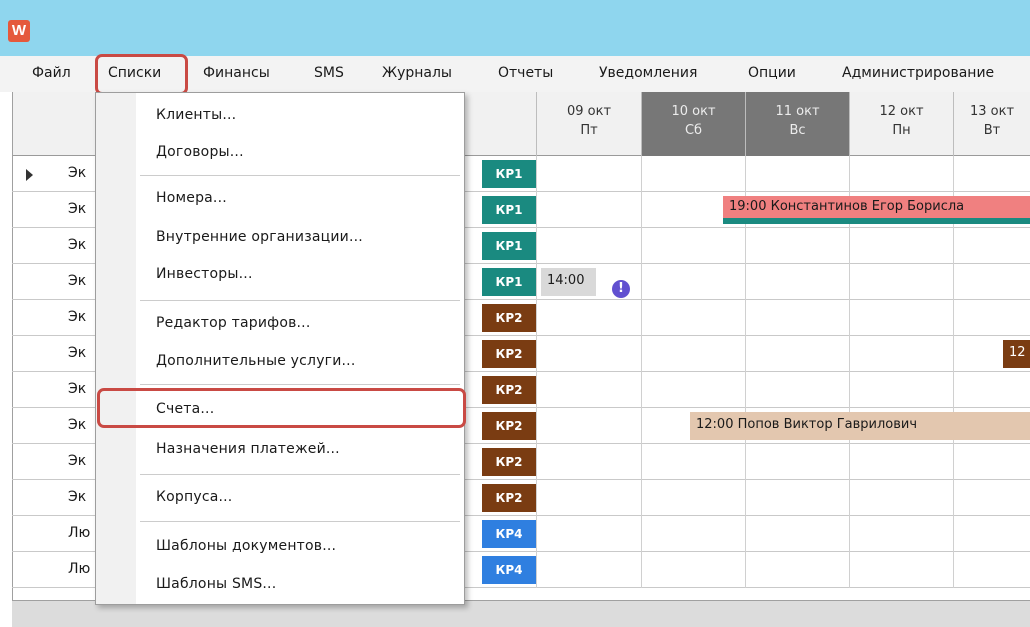  I want to click on day-header-3: 12 окт Пн, so click(901, 124).